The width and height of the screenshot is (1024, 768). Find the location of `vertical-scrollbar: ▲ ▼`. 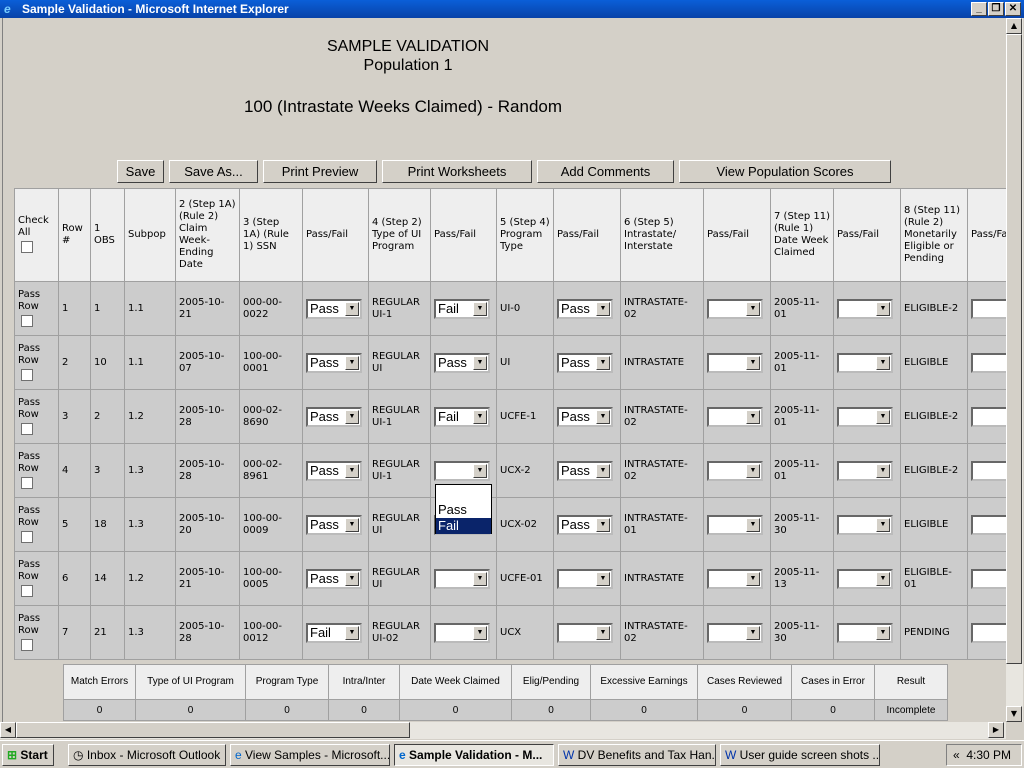

vertical-scrollbar: ▲ ▼ is located at coordinates (1014, 370).